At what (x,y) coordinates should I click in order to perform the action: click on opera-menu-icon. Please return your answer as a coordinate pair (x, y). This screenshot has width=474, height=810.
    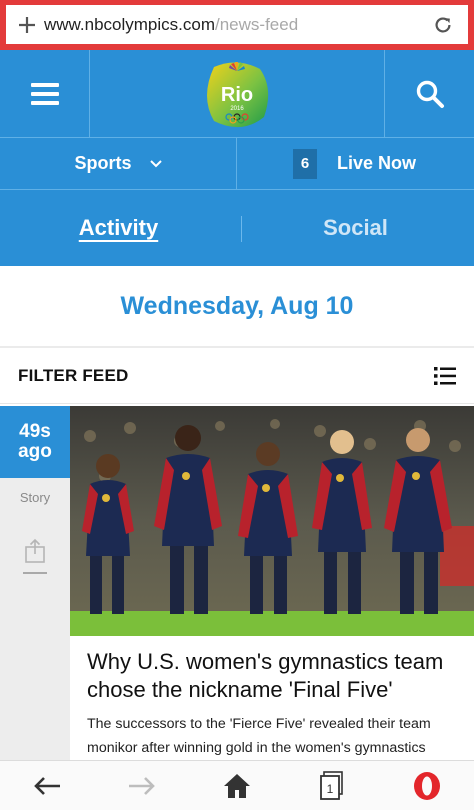
    Looking at the image, I should click on (426, 785).